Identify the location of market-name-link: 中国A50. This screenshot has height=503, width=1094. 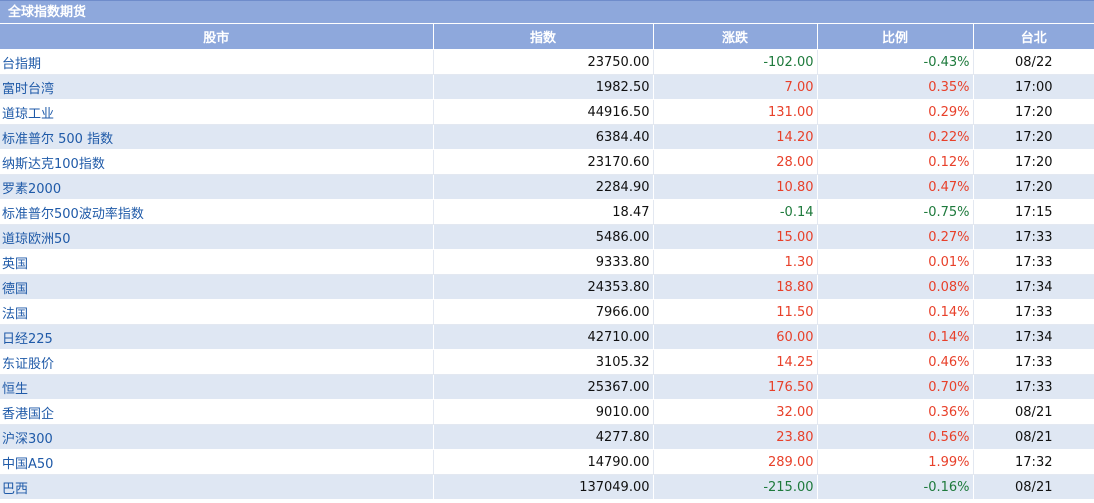
(27, 464).